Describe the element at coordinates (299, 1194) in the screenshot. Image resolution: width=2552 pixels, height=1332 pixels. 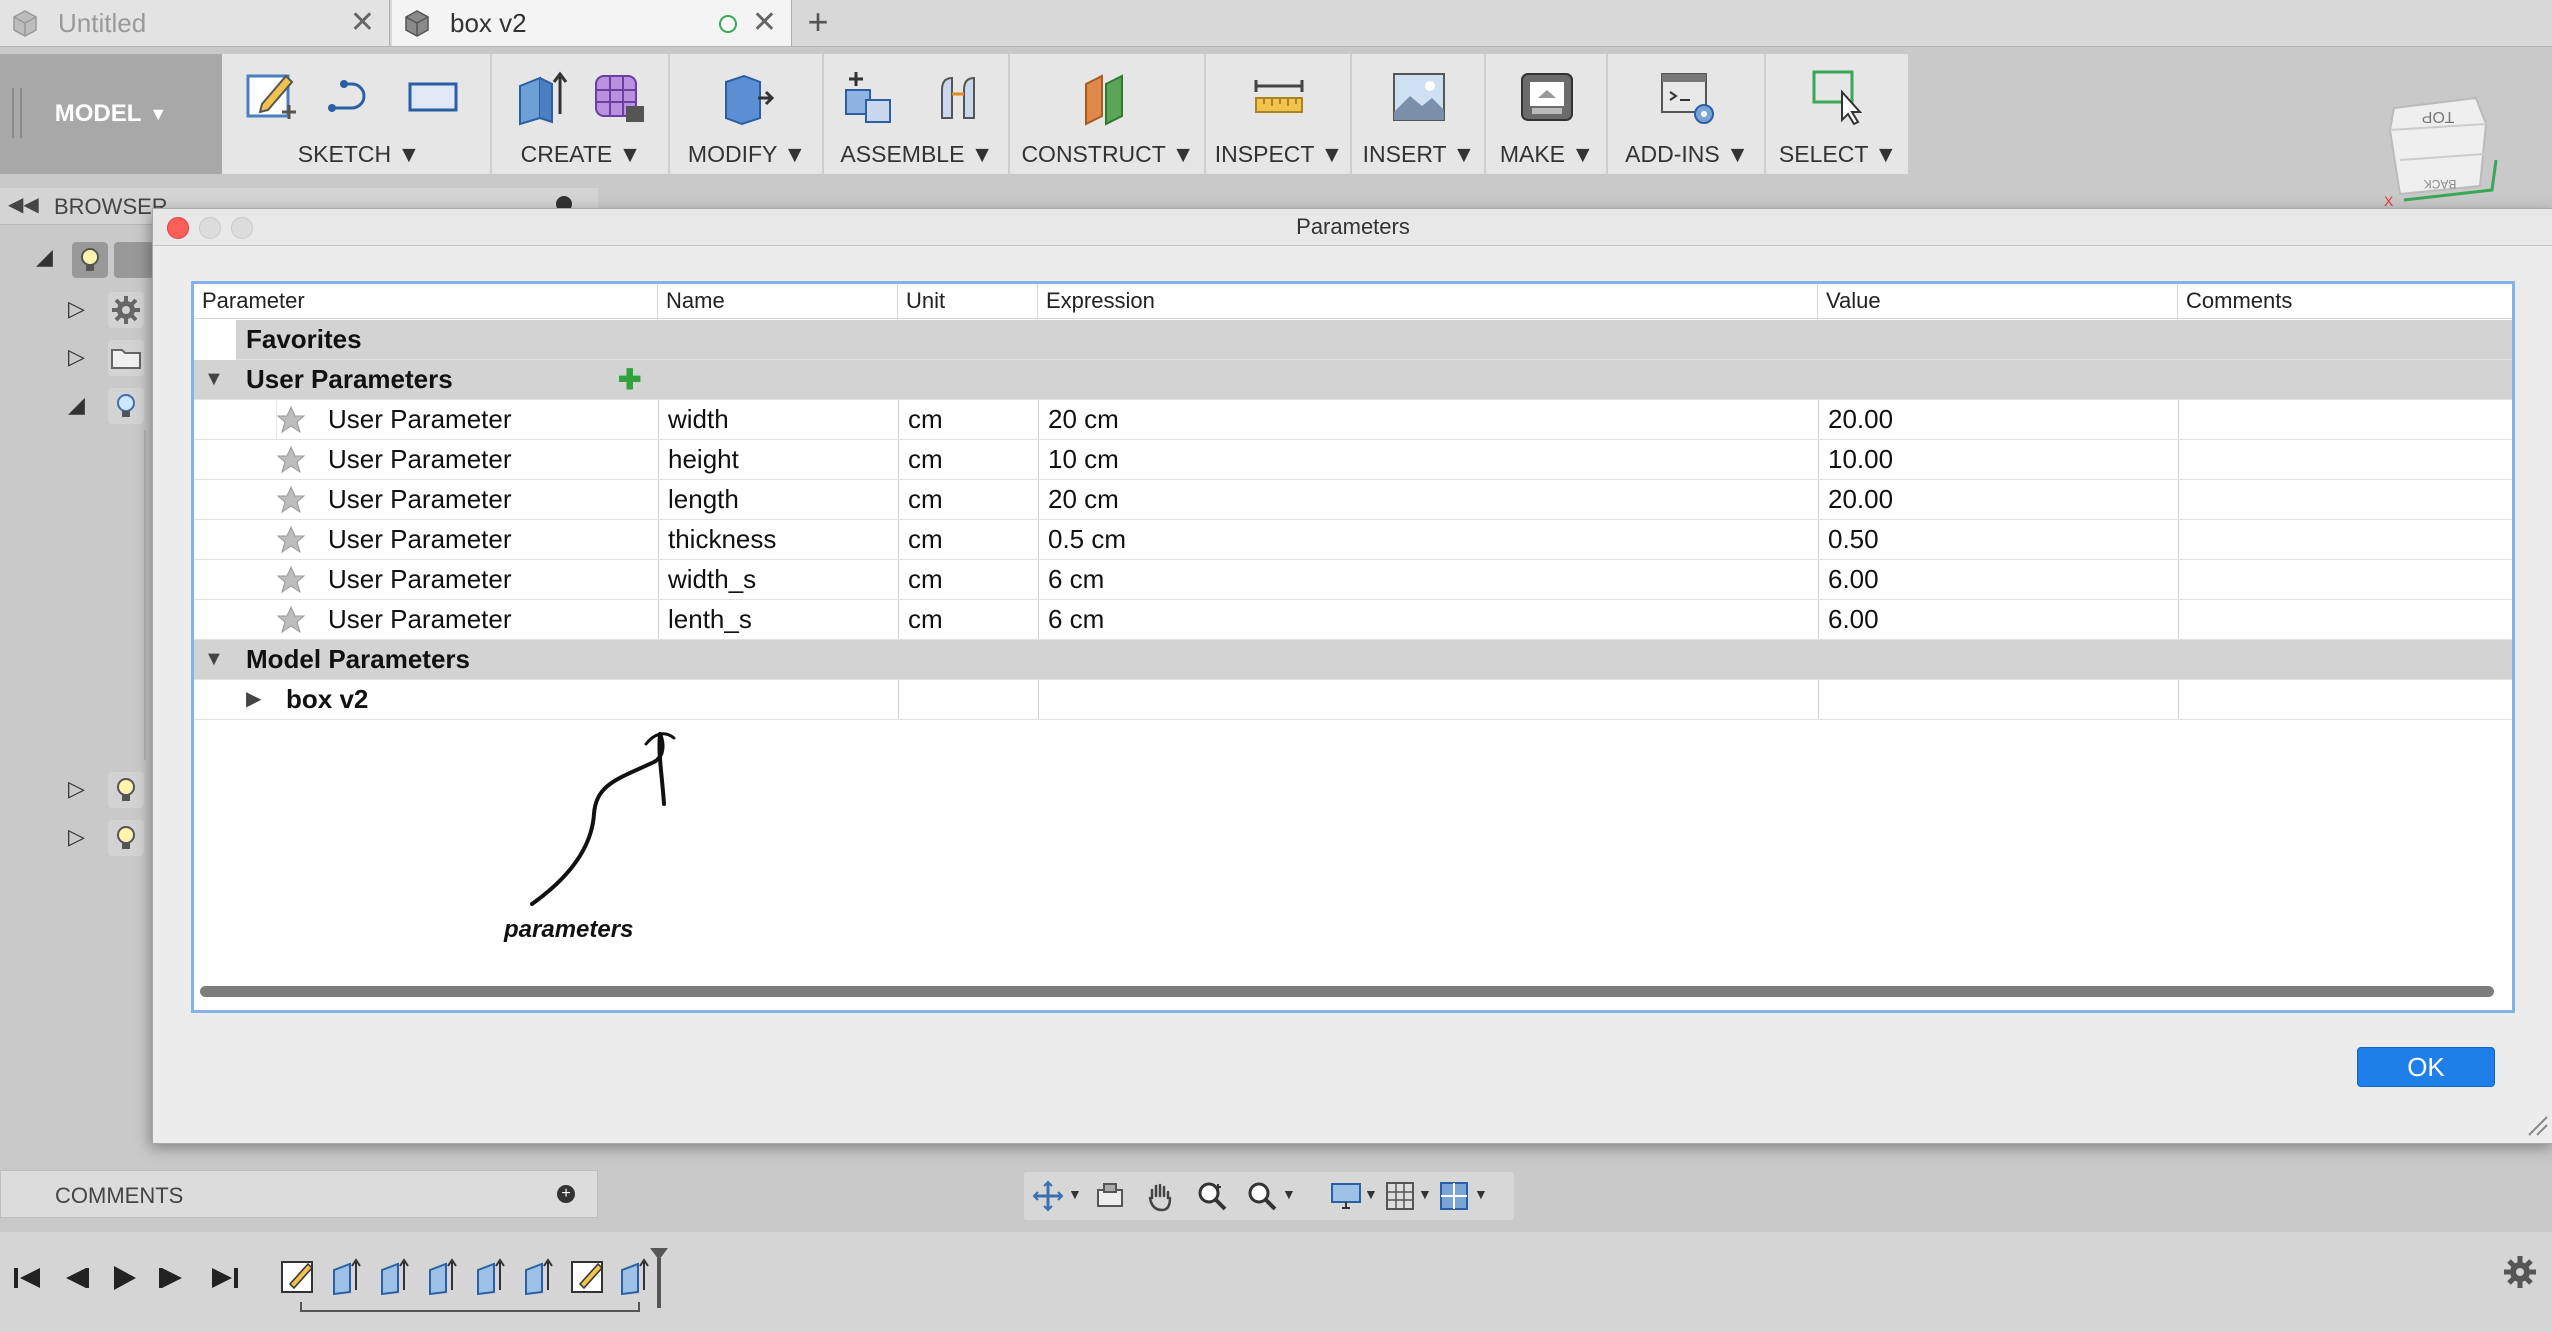
I see `comments-panel: COMMENTS +` at that location.